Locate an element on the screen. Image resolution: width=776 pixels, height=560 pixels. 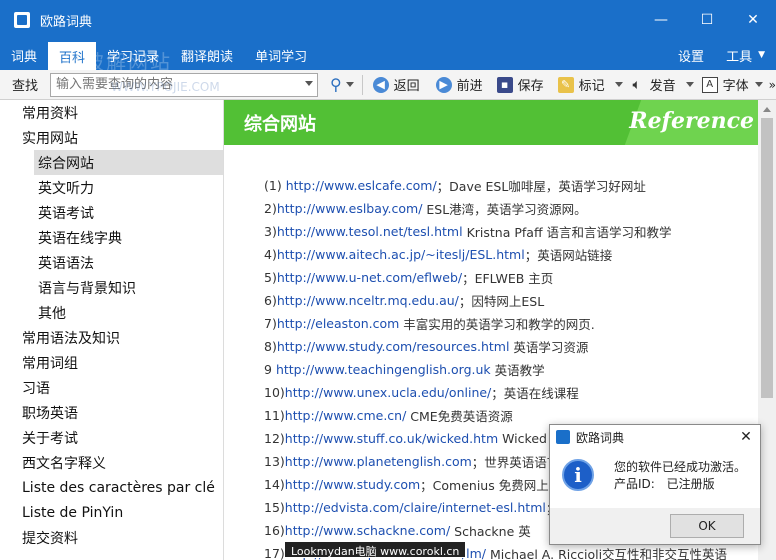
website-link: http://www.tesol.net/tesl.html is located at coordinates (370, 231).